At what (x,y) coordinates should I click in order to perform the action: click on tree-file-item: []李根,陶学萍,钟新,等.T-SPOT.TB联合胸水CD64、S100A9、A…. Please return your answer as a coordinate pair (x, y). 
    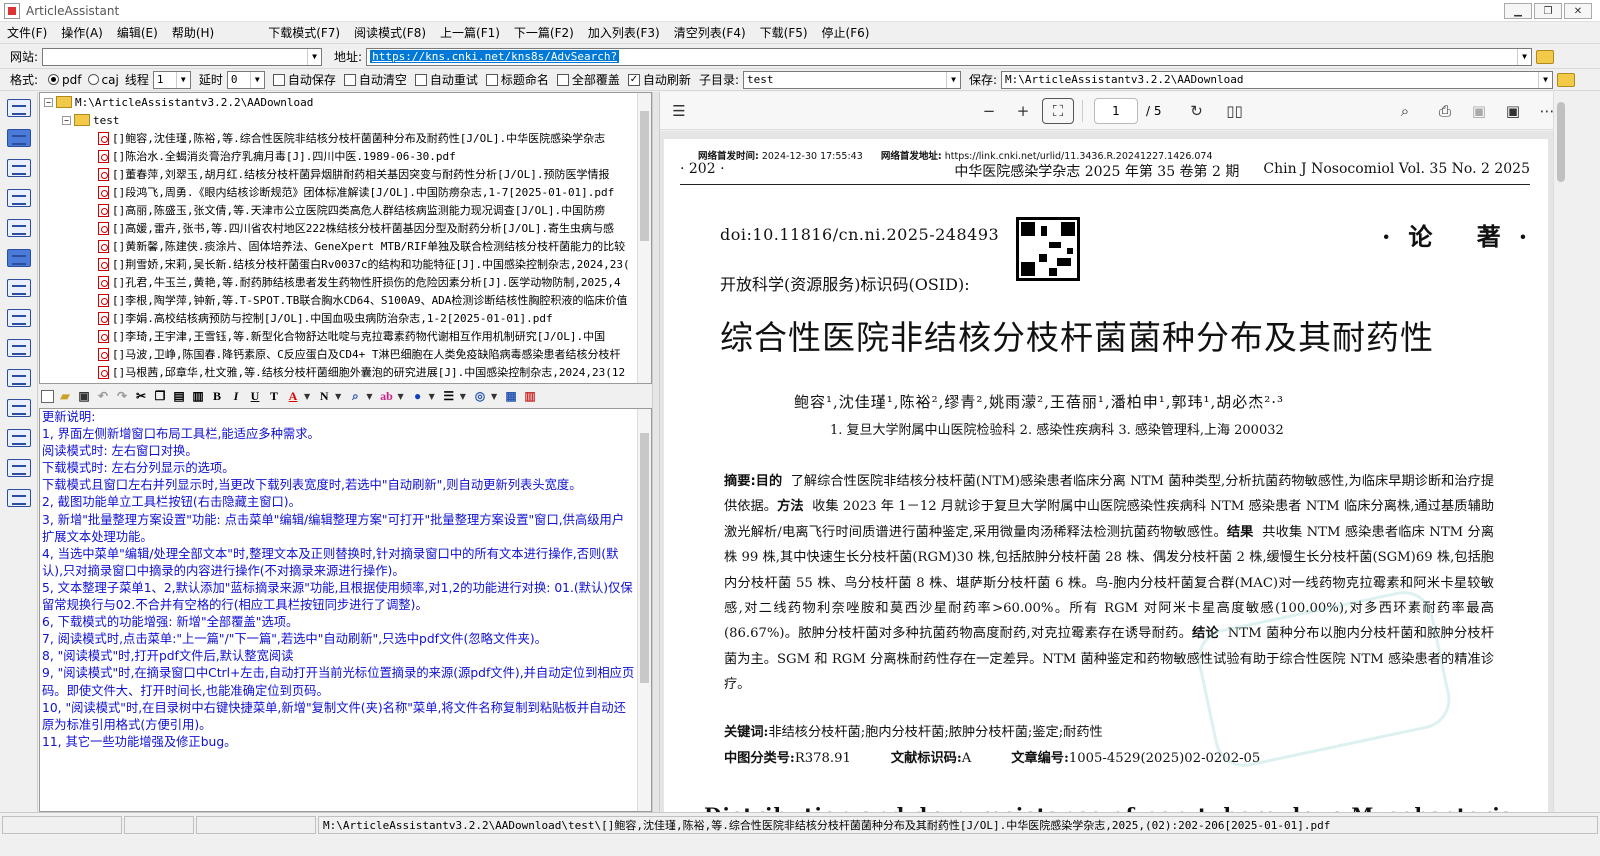
    Looking at the image, I should click on (345, 300).